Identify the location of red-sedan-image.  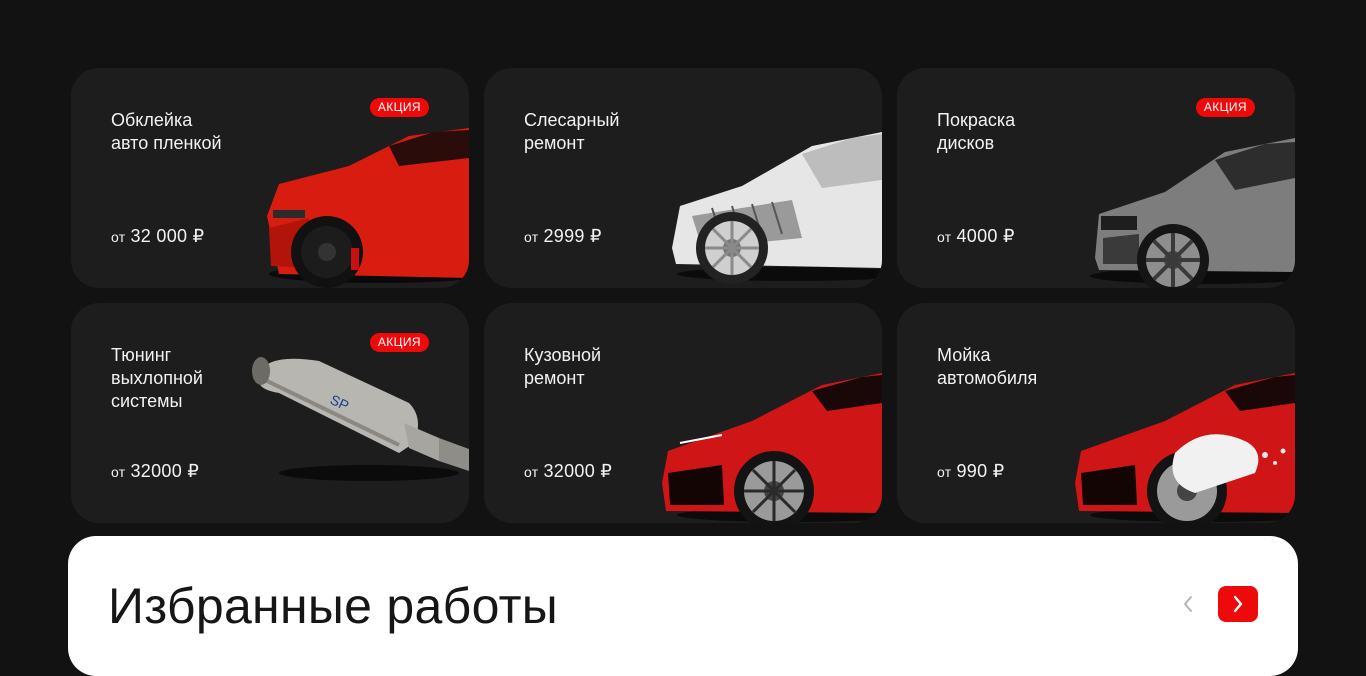
(772, 448).